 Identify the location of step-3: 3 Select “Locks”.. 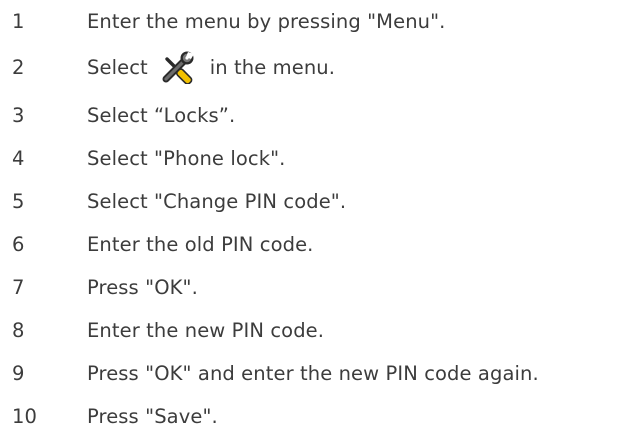
(309, 115).